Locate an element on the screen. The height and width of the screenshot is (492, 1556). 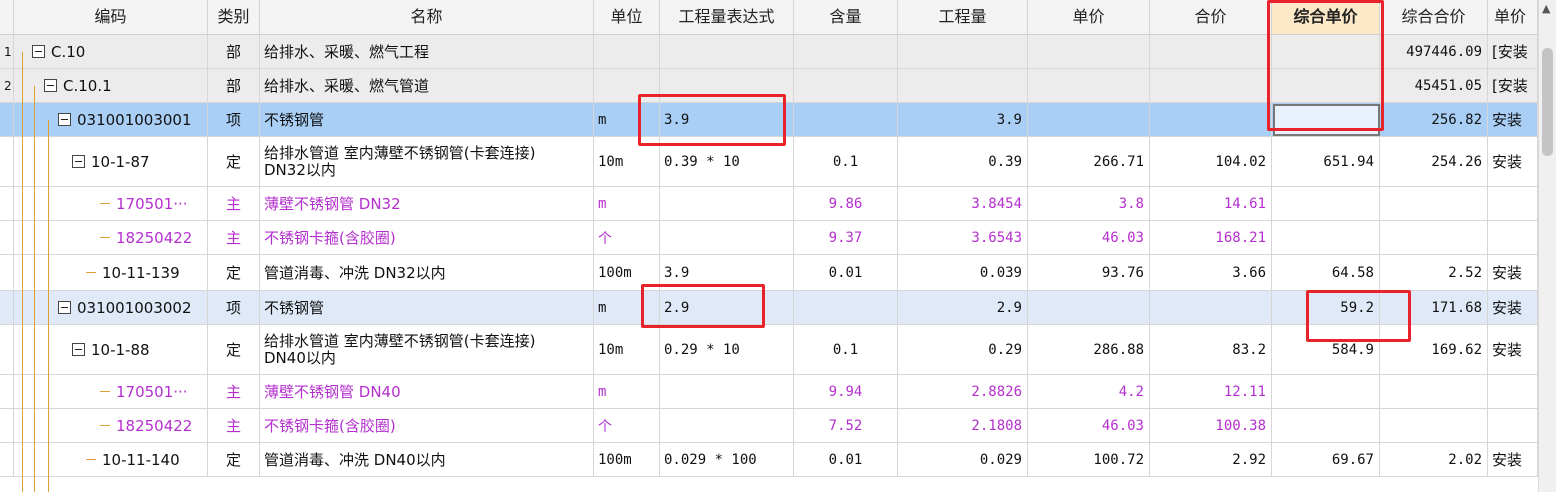
cell-code: 10-1-87 is located at coordinates (111, 161).